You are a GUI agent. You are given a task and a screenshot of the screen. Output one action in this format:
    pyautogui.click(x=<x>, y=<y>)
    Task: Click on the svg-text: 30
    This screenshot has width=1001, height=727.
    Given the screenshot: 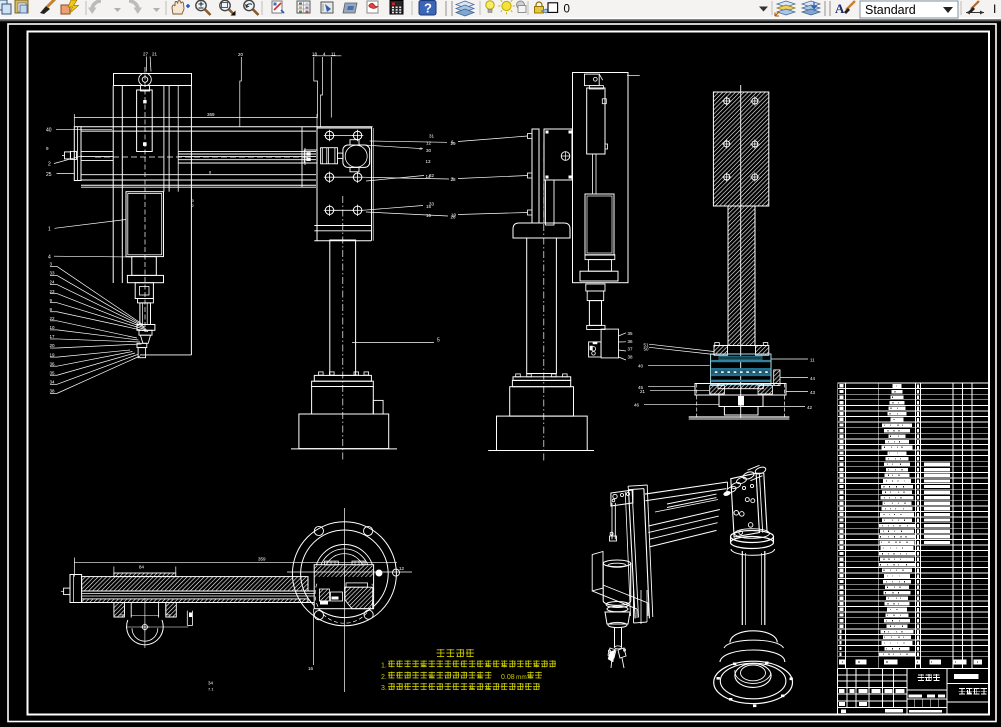 What is the action you would take?
    pyautogui.click(x=429, y=150)
    